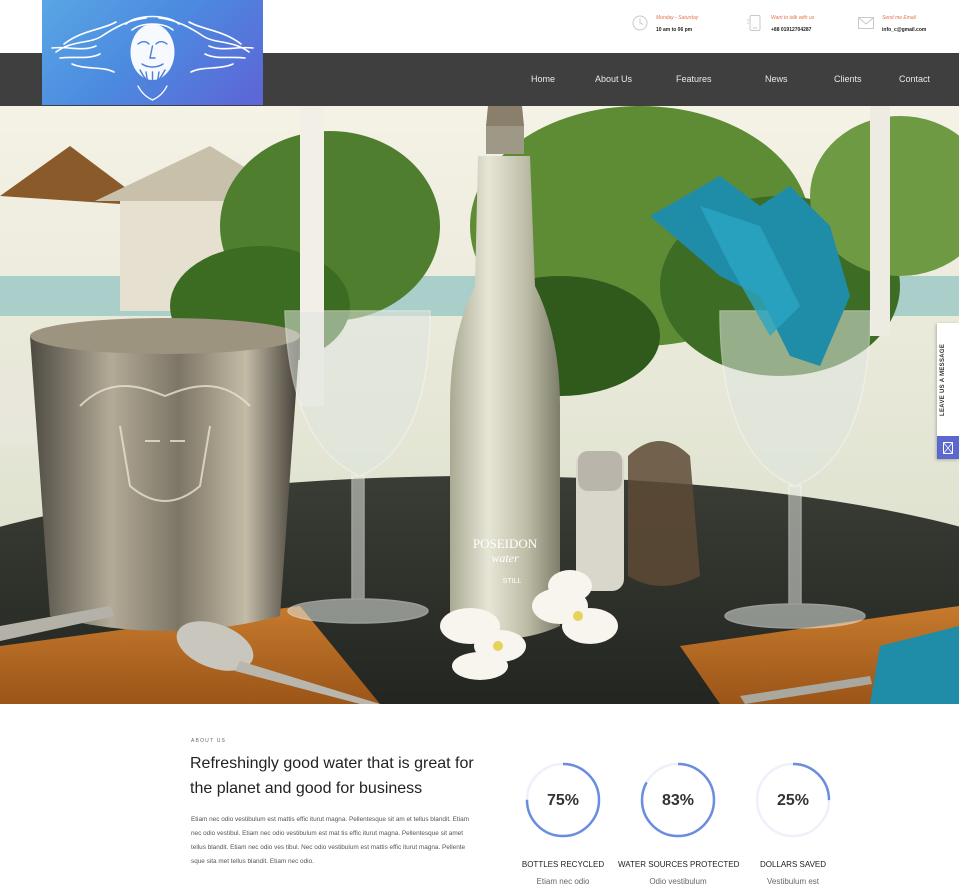 The height and width of the screenshot is (886, 959). Describe the element at coordinates (674, 30) in the screenshot. I see `hours-value: 10 am to 06 pm` at that location.